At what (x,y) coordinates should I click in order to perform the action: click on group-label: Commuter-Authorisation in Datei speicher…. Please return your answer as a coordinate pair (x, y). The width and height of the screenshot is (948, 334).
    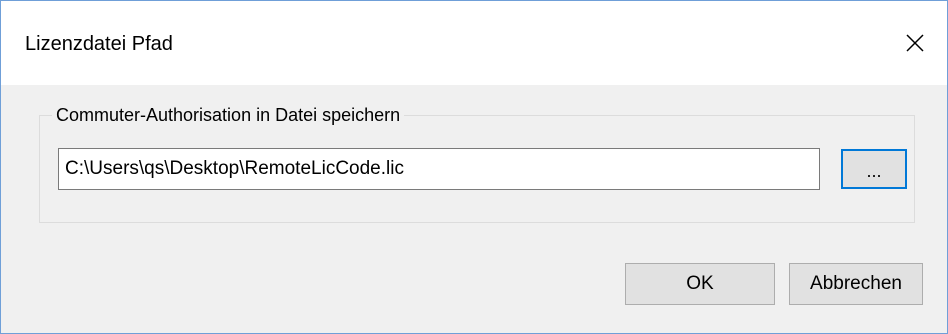
    Looking at the image, I should click on (228, 115).